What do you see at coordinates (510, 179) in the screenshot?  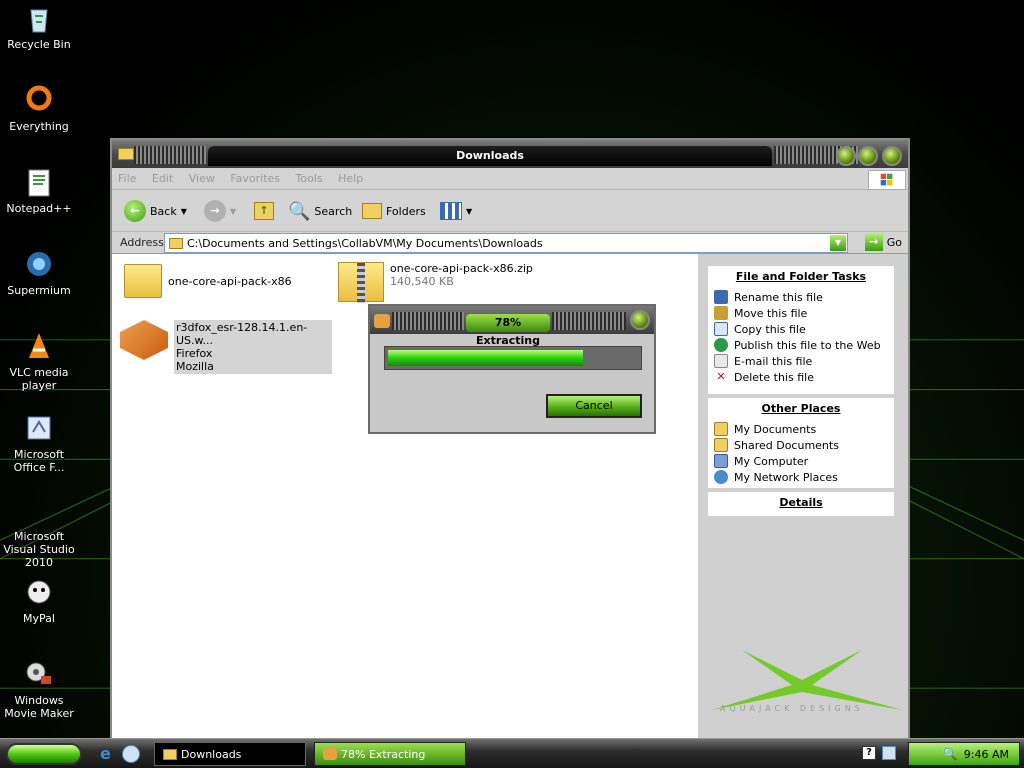 I see `menu-bar: File Edit View Favorites Tools Help` at bounding box center [510, 179].